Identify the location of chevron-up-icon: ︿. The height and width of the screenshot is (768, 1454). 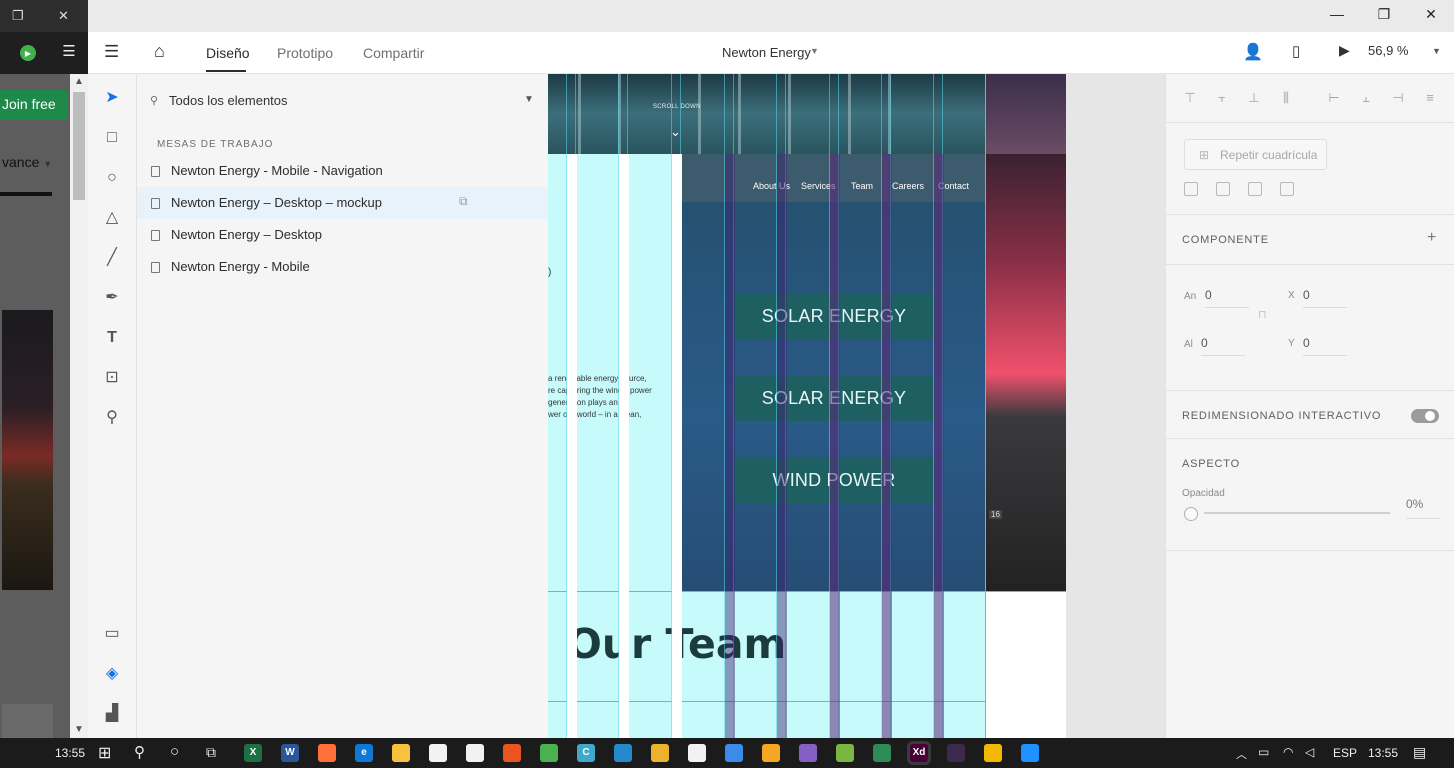
(1241, 754).